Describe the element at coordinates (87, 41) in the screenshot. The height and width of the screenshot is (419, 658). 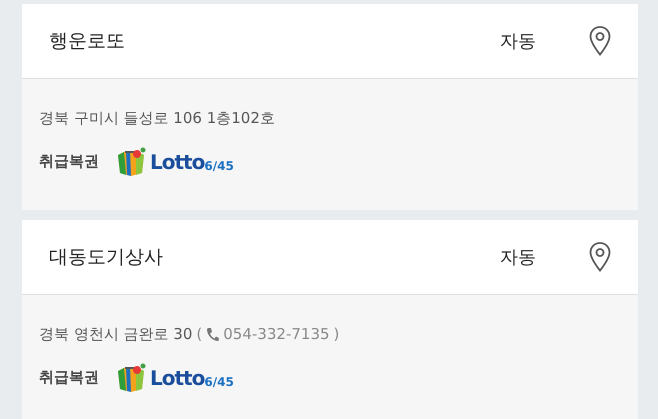
I see `store-name: 행운로또` at that location.